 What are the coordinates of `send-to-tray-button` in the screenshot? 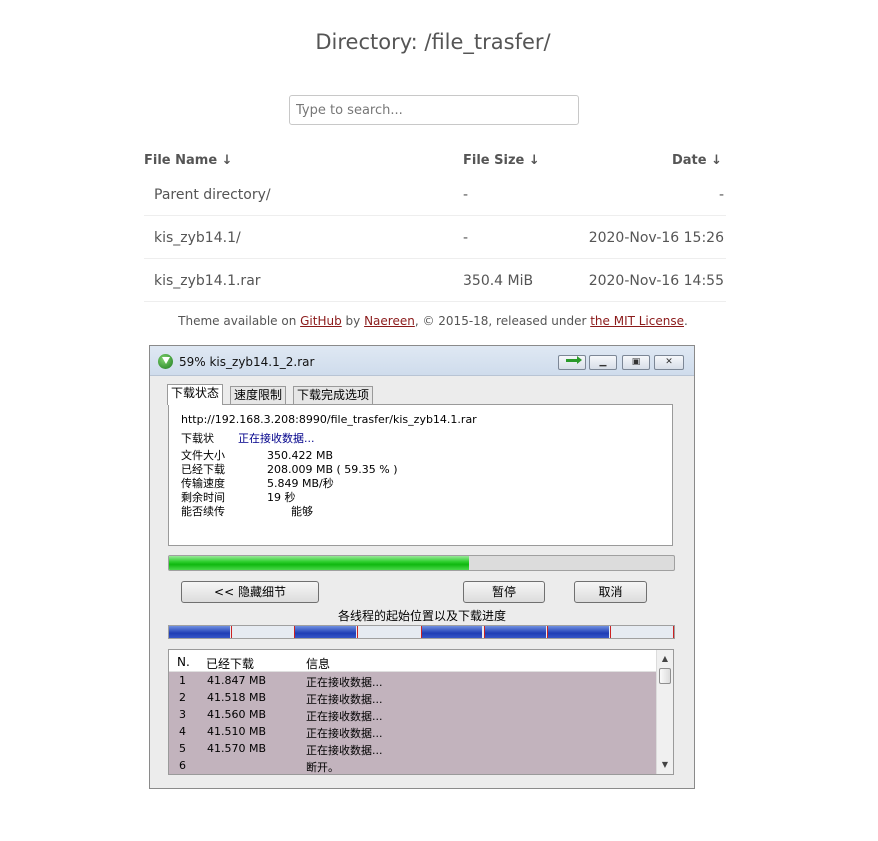 It's located at (572, 362).